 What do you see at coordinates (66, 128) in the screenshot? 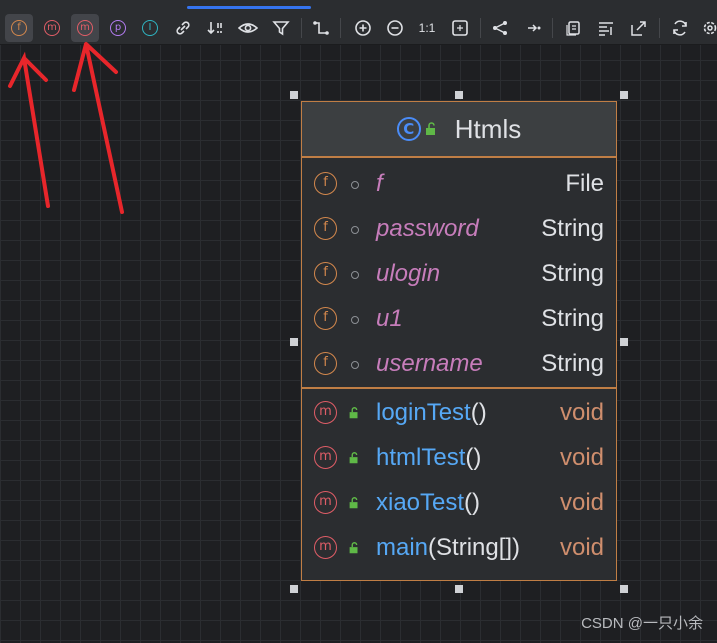
I see `annotation-arrows` at bounding box center [66, 128].